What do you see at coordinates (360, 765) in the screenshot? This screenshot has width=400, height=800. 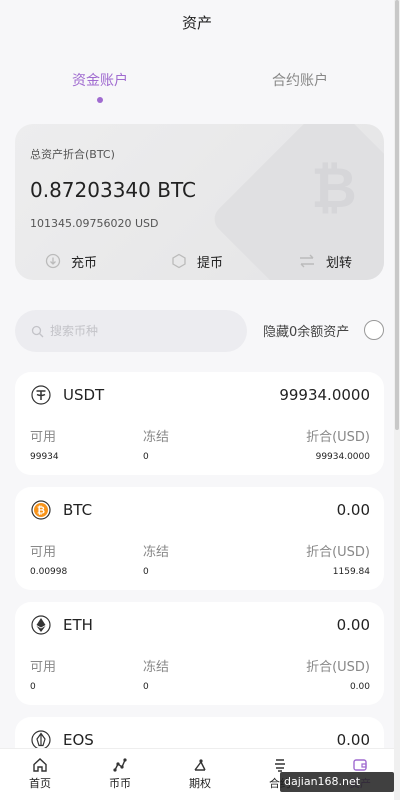 I see `wallet-icon` at bounding box center [360, 765].